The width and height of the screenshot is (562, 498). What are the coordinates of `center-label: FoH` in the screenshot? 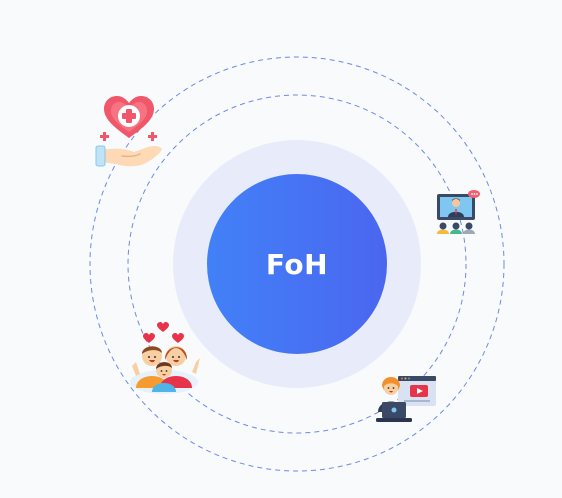 It's located at (297, 264).